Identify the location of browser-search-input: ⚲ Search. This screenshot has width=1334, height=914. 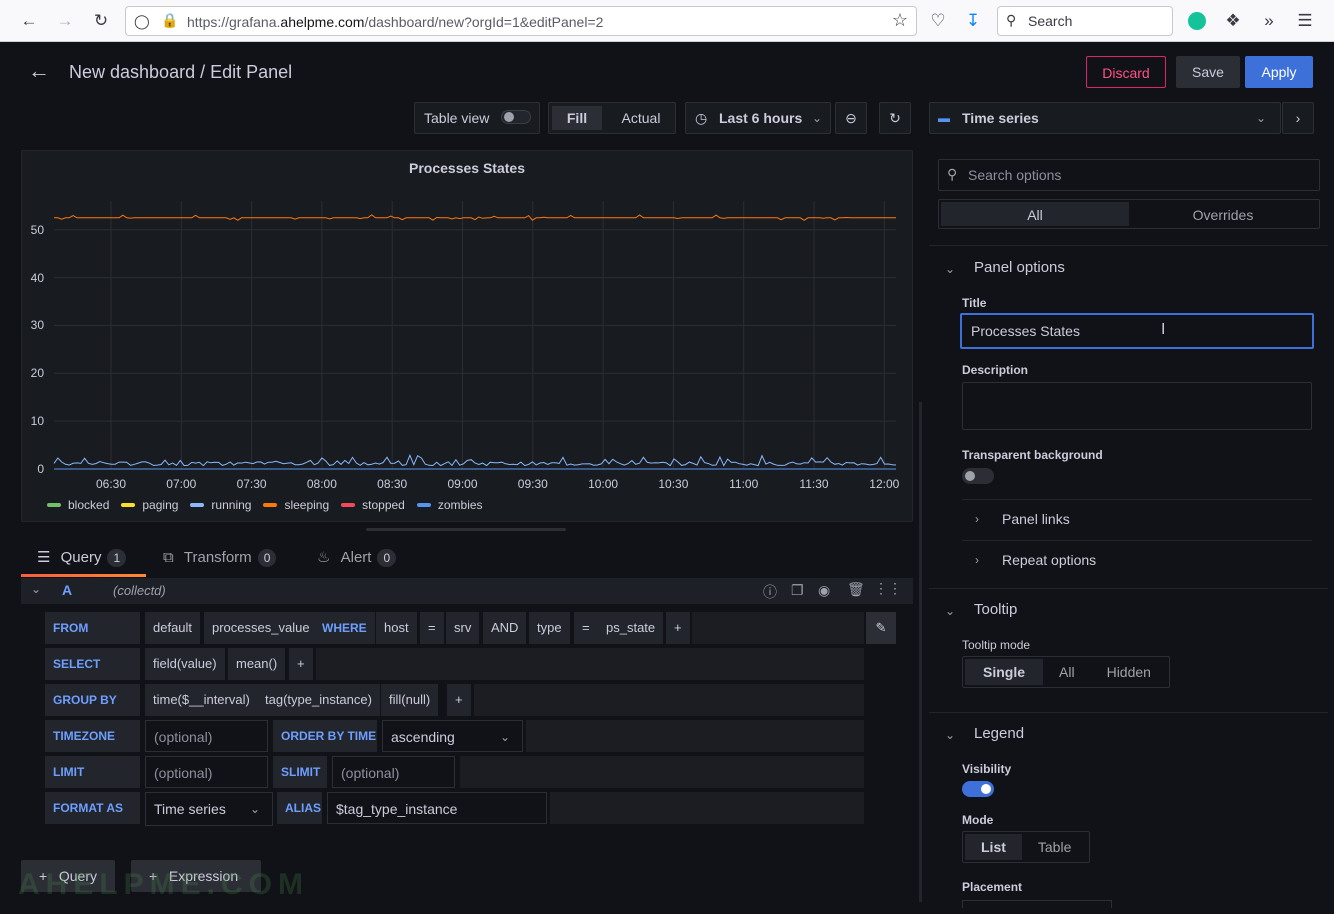
(1085, 21).